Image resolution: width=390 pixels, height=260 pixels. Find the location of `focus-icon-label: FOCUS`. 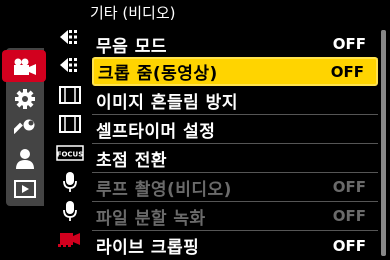

focus-icon-label: FOCUS is located at coordinates (70, 155).